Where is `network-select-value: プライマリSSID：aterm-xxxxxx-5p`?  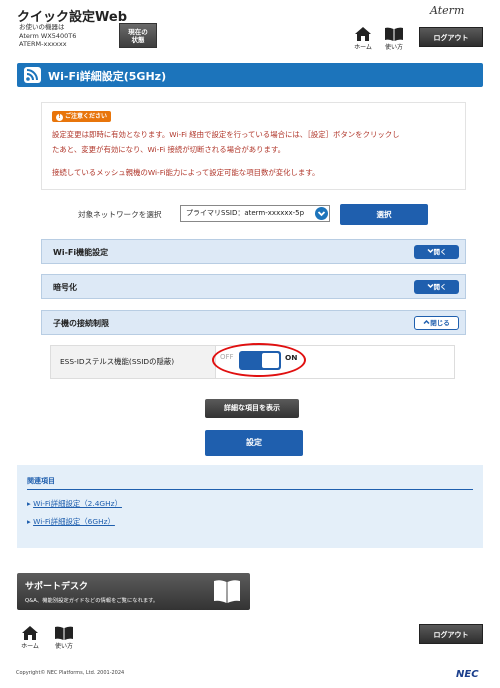
network-select-value: プライマリSSID：aterm-xxxxxx-5p is located at coordinates (245, 213).